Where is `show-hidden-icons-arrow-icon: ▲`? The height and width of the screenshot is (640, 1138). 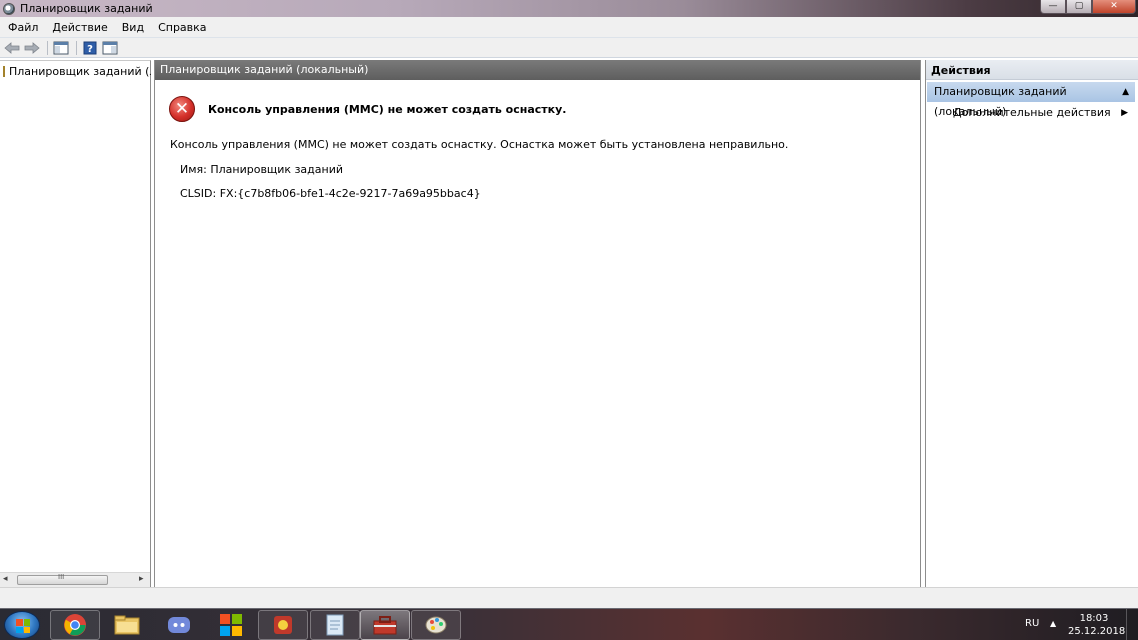
show-hidden-icons-arrow-icon: ▲ is located at coordinates (1053, 623).